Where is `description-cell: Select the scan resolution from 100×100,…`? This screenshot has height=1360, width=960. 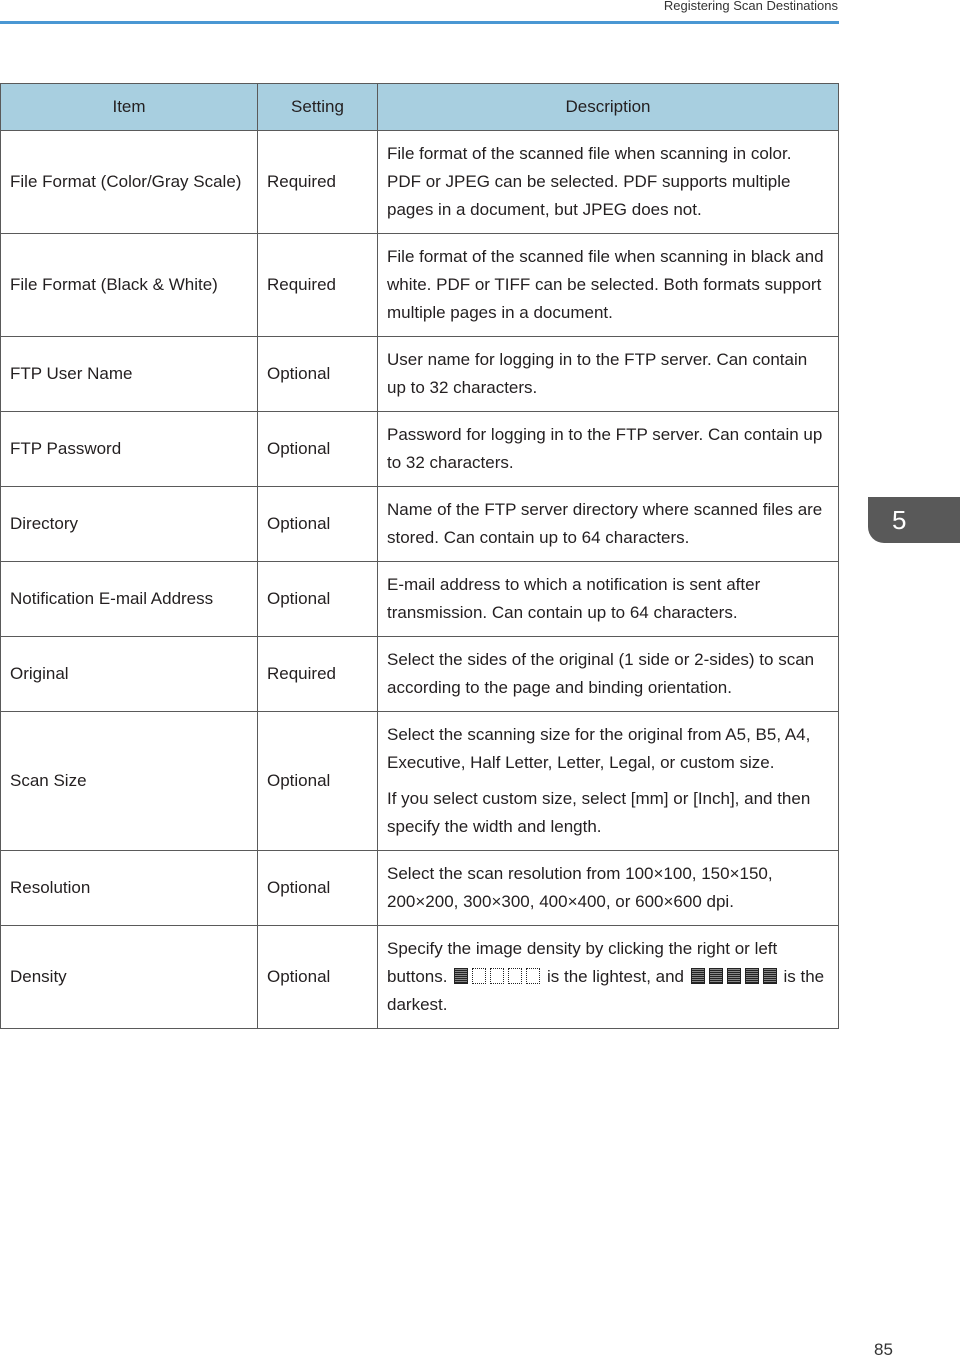
description-cell: Select the scan resolution from 100×100,… is located at coordinates (608, 888).